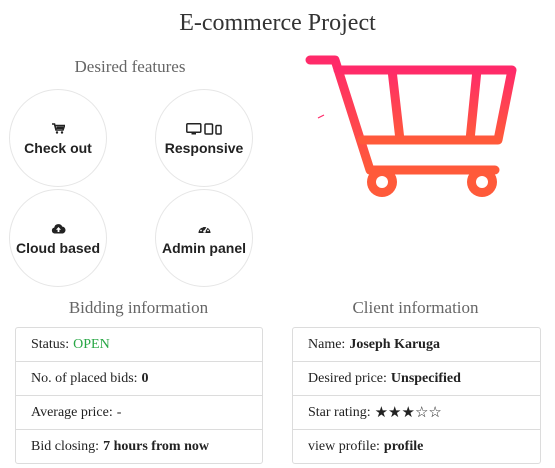  What do you see at coordinates (72, 412) in the screenshot?
I see `average-price-label: Average price:` at bounding box center [72, 412].